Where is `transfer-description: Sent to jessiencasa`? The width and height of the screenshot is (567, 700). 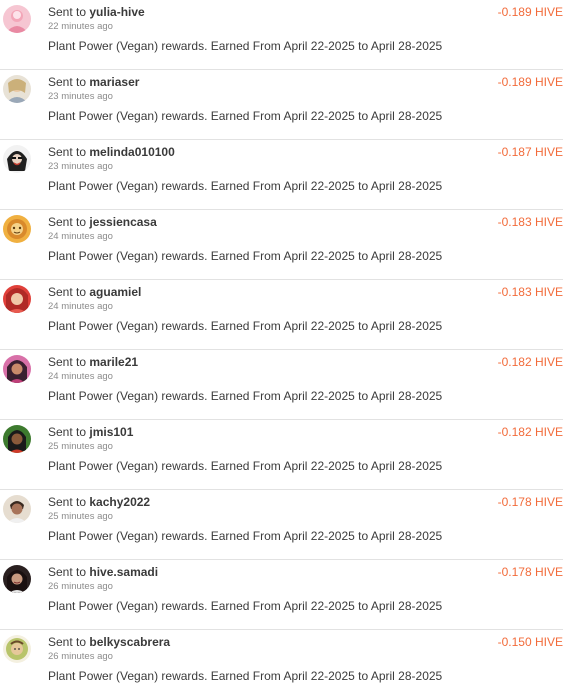 transfer-description: Sent to jessiencasa is located at coordinates (102, 222).